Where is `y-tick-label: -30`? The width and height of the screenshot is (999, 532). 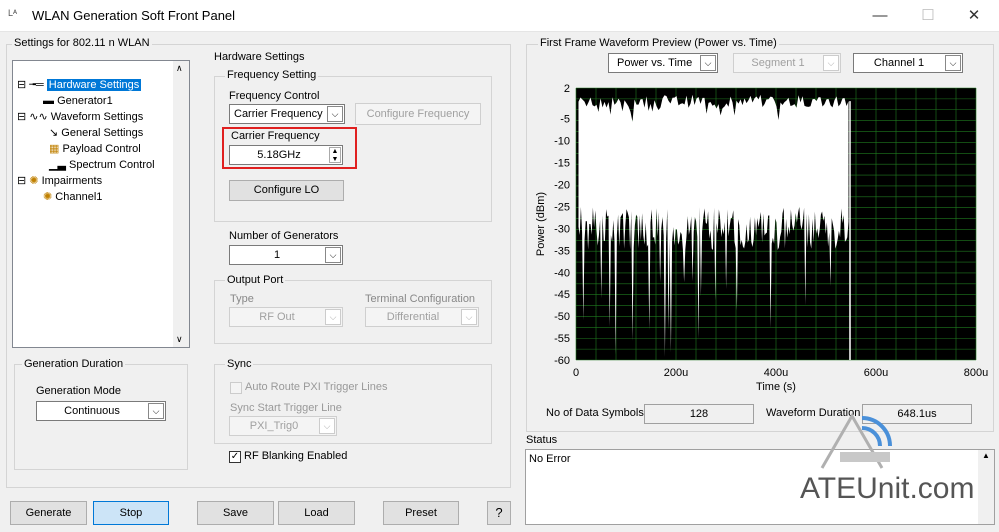 y-tick-label: -30 is located at coordinates (562, 229).